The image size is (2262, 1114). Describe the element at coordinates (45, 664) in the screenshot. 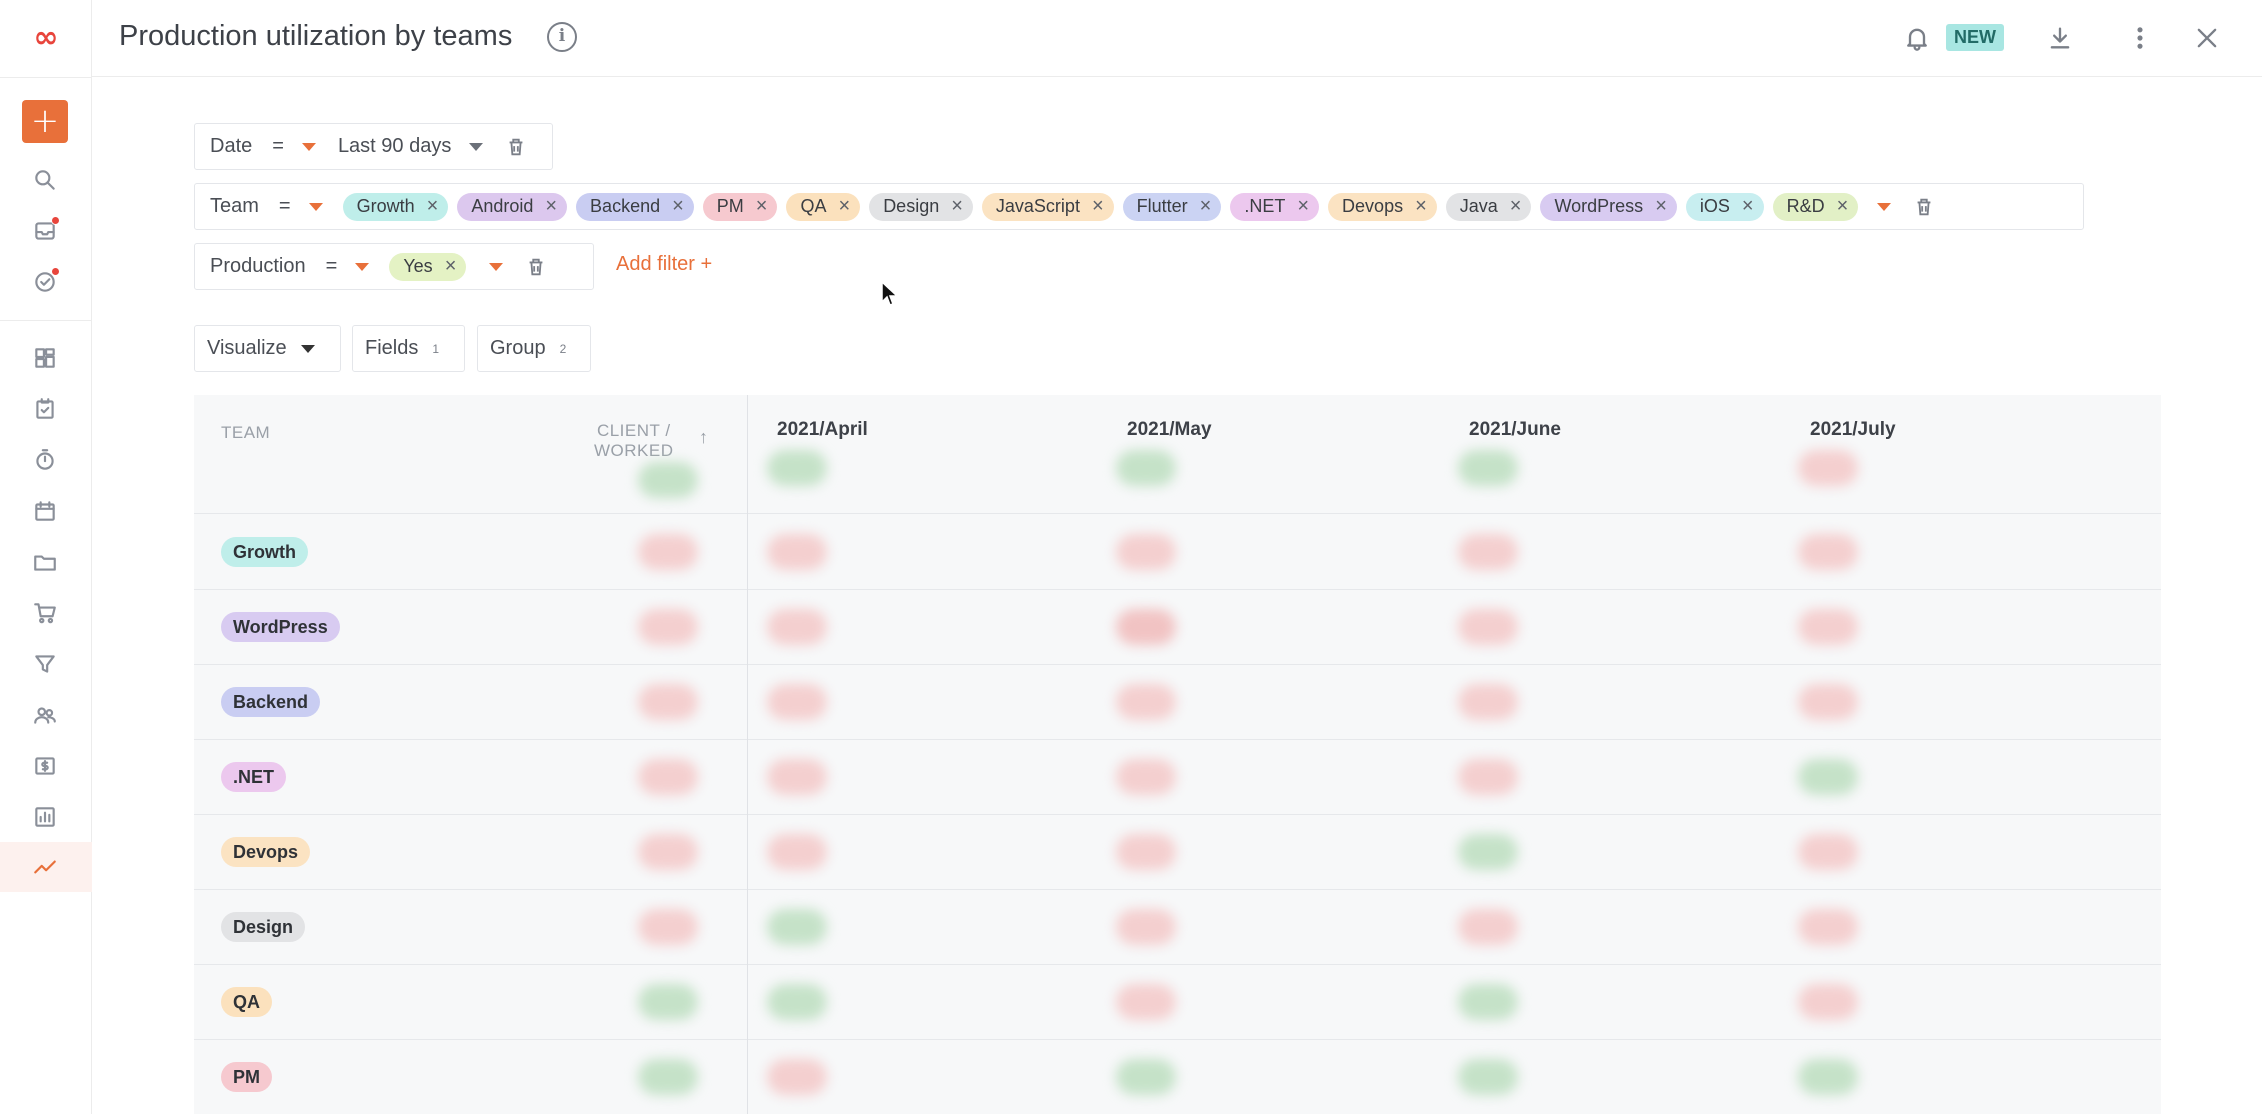

I see `filter-icon` at that location.